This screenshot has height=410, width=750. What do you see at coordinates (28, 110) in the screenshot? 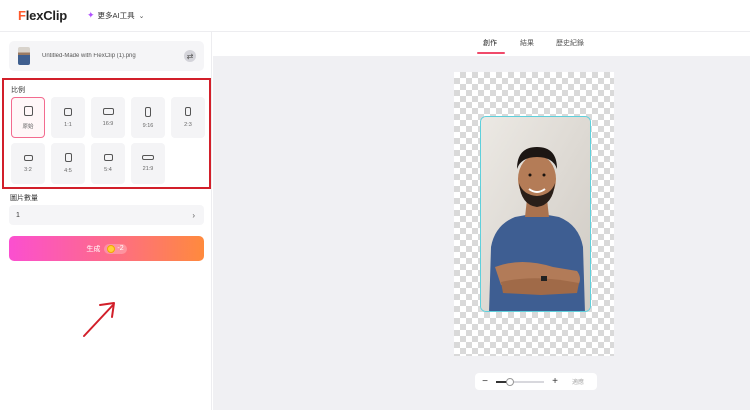
I see `ratio-original-icon` at bounding box center [28, 110].